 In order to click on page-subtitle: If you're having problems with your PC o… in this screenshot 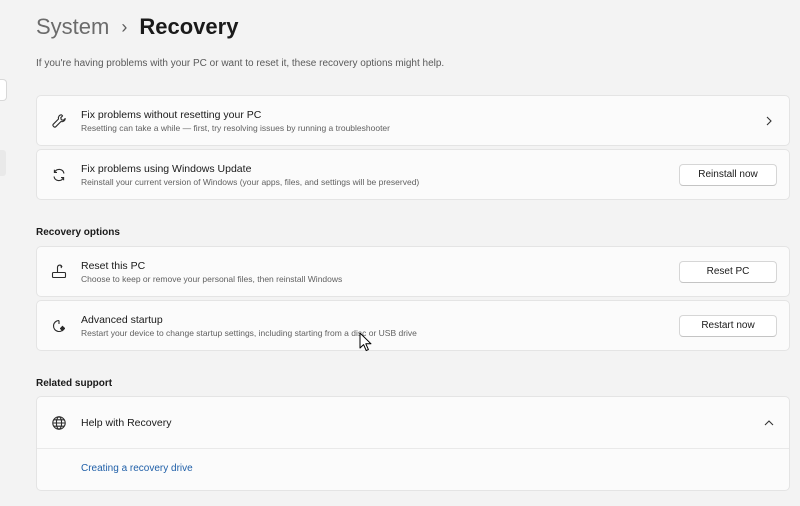, I will do `click(240, 63)`.